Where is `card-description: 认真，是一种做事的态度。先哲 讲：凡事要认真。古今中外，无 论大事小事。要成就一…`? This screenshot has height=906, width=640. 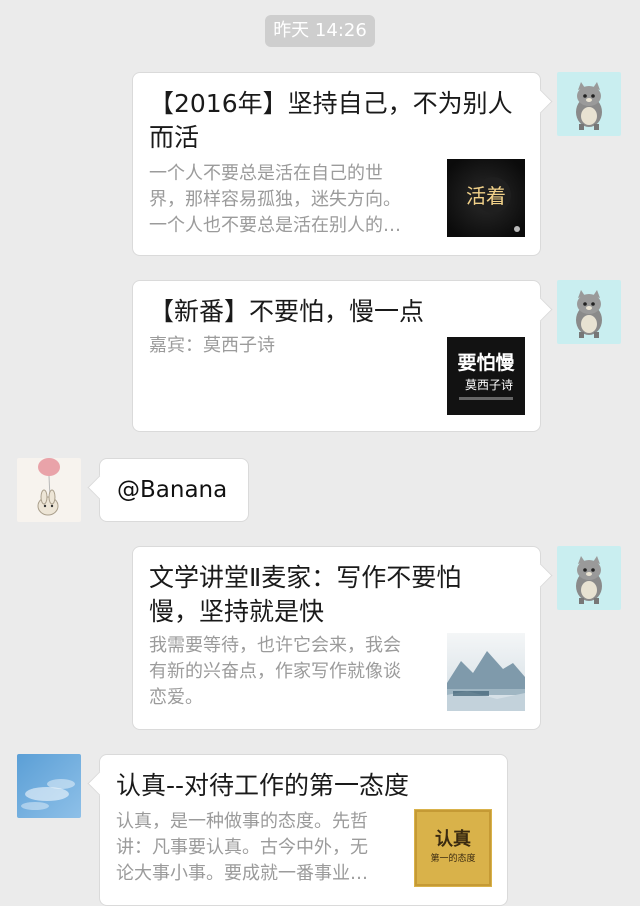 card-description: 认真，是一种做事的态度。先哲 讲：凡事要认真。古今中外，无 论大事小事。要成就一… is located at coordinates (242, 848).